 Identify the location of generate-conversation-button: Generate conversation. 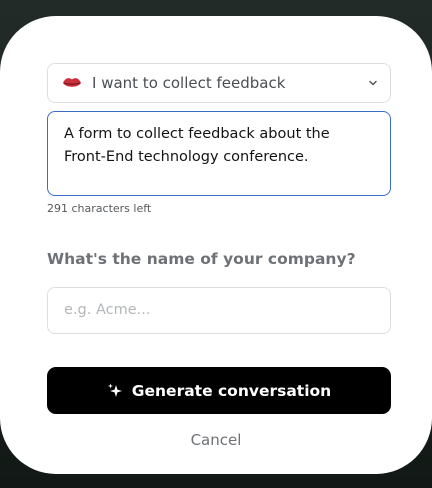
(219, 390).